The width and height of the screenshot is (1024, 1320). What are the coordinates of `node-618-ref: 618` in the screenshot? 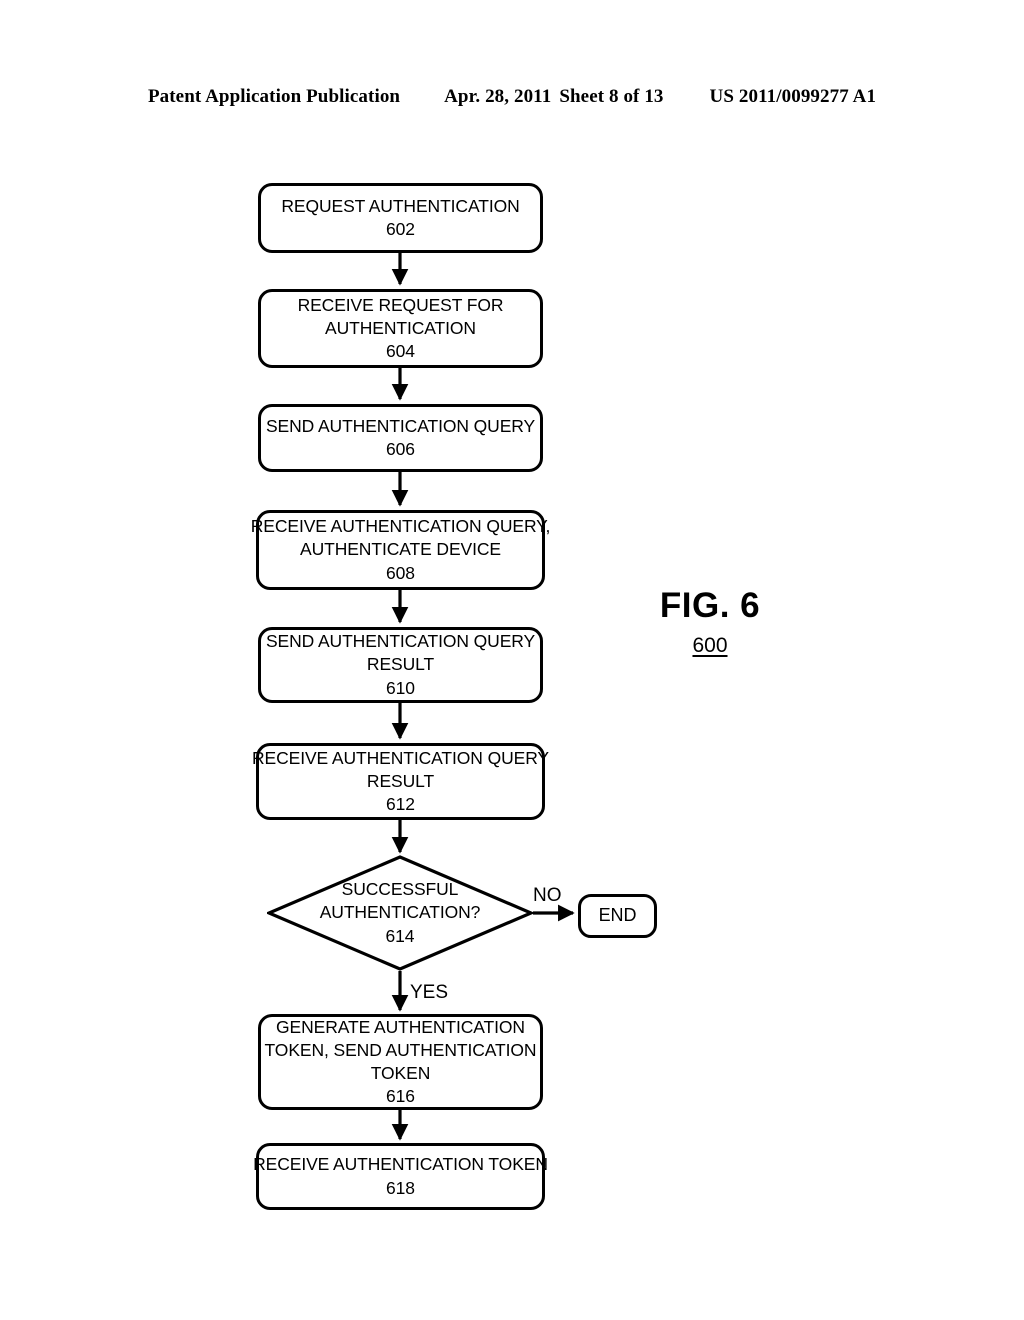 It's located at (400, 1187).